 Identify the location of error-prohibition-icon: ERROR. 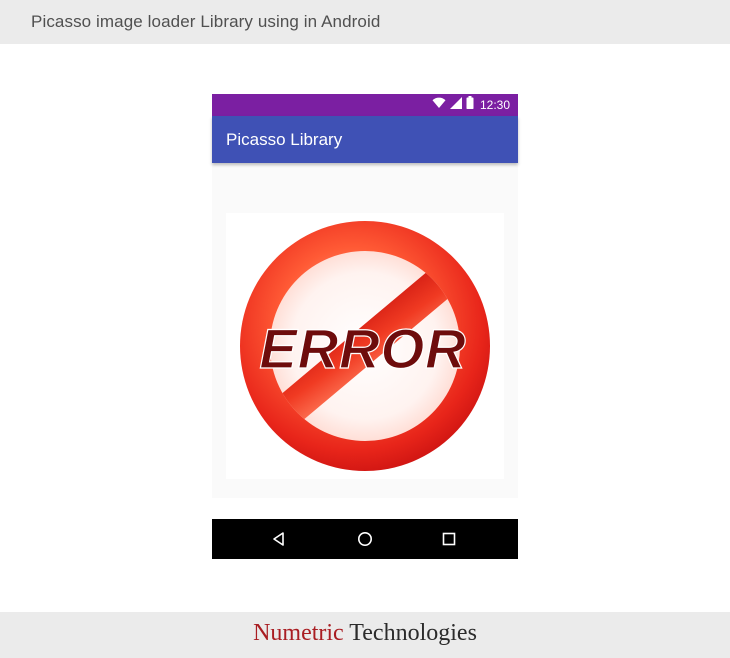
(365, 346).